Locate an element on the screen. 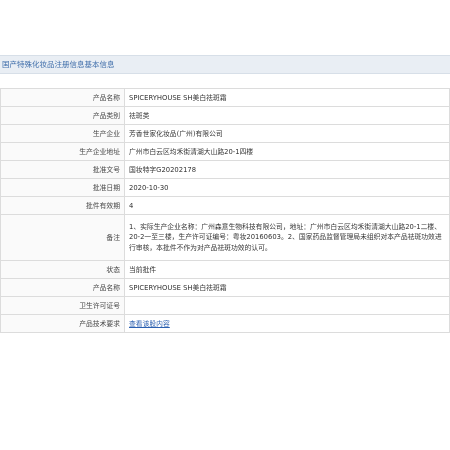 The width and height of the screenshot is (450, 450). row-label: 状态 is located at coordinates (62, 269).